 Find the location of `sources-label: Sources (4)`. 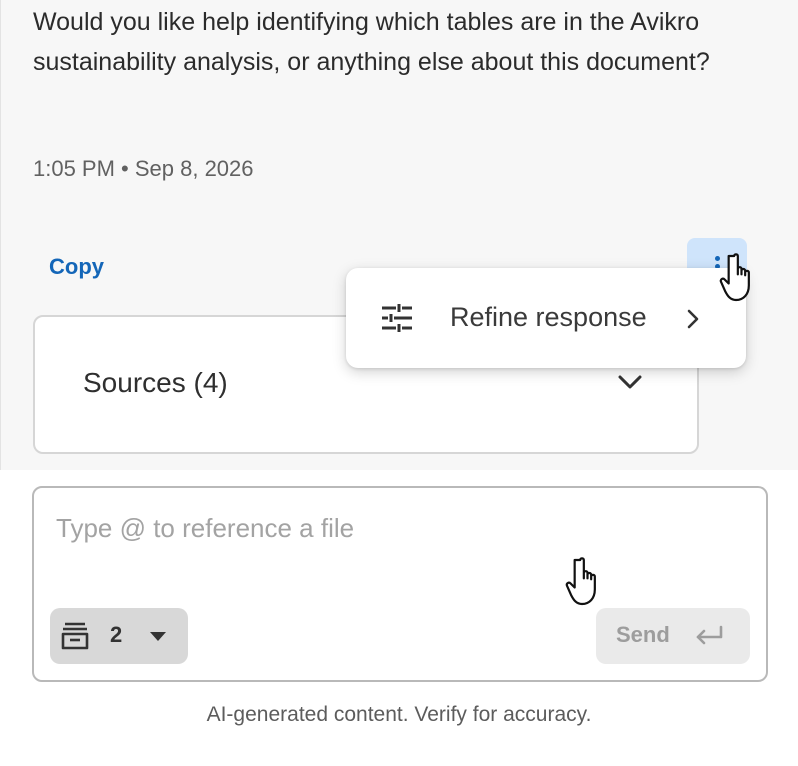

sources-label: Sources (4) is located at coordinates (155, 382).